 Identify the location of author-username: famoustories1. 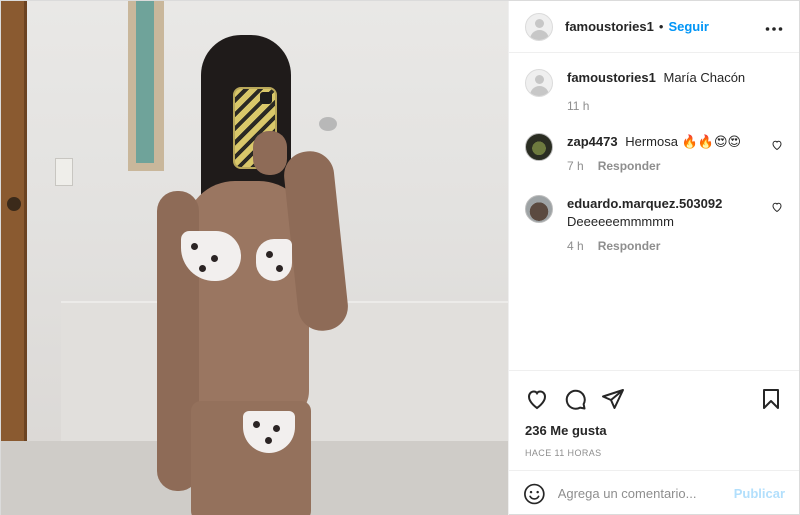
(609, 26).